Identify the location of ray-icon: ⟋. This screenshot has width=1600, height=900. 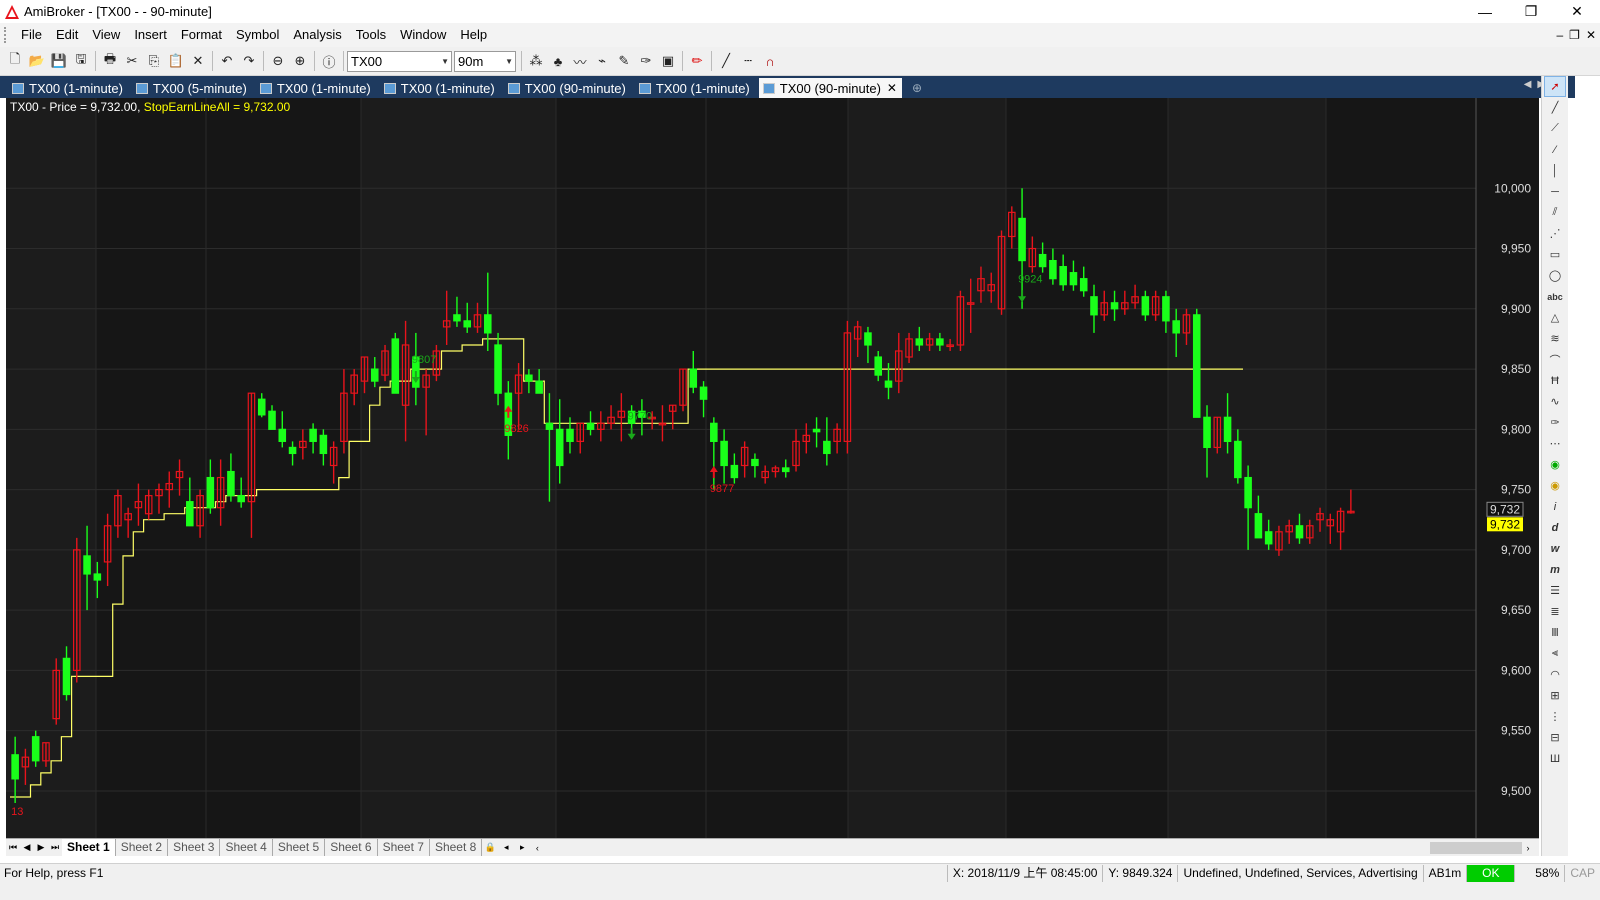
(1555, 128).